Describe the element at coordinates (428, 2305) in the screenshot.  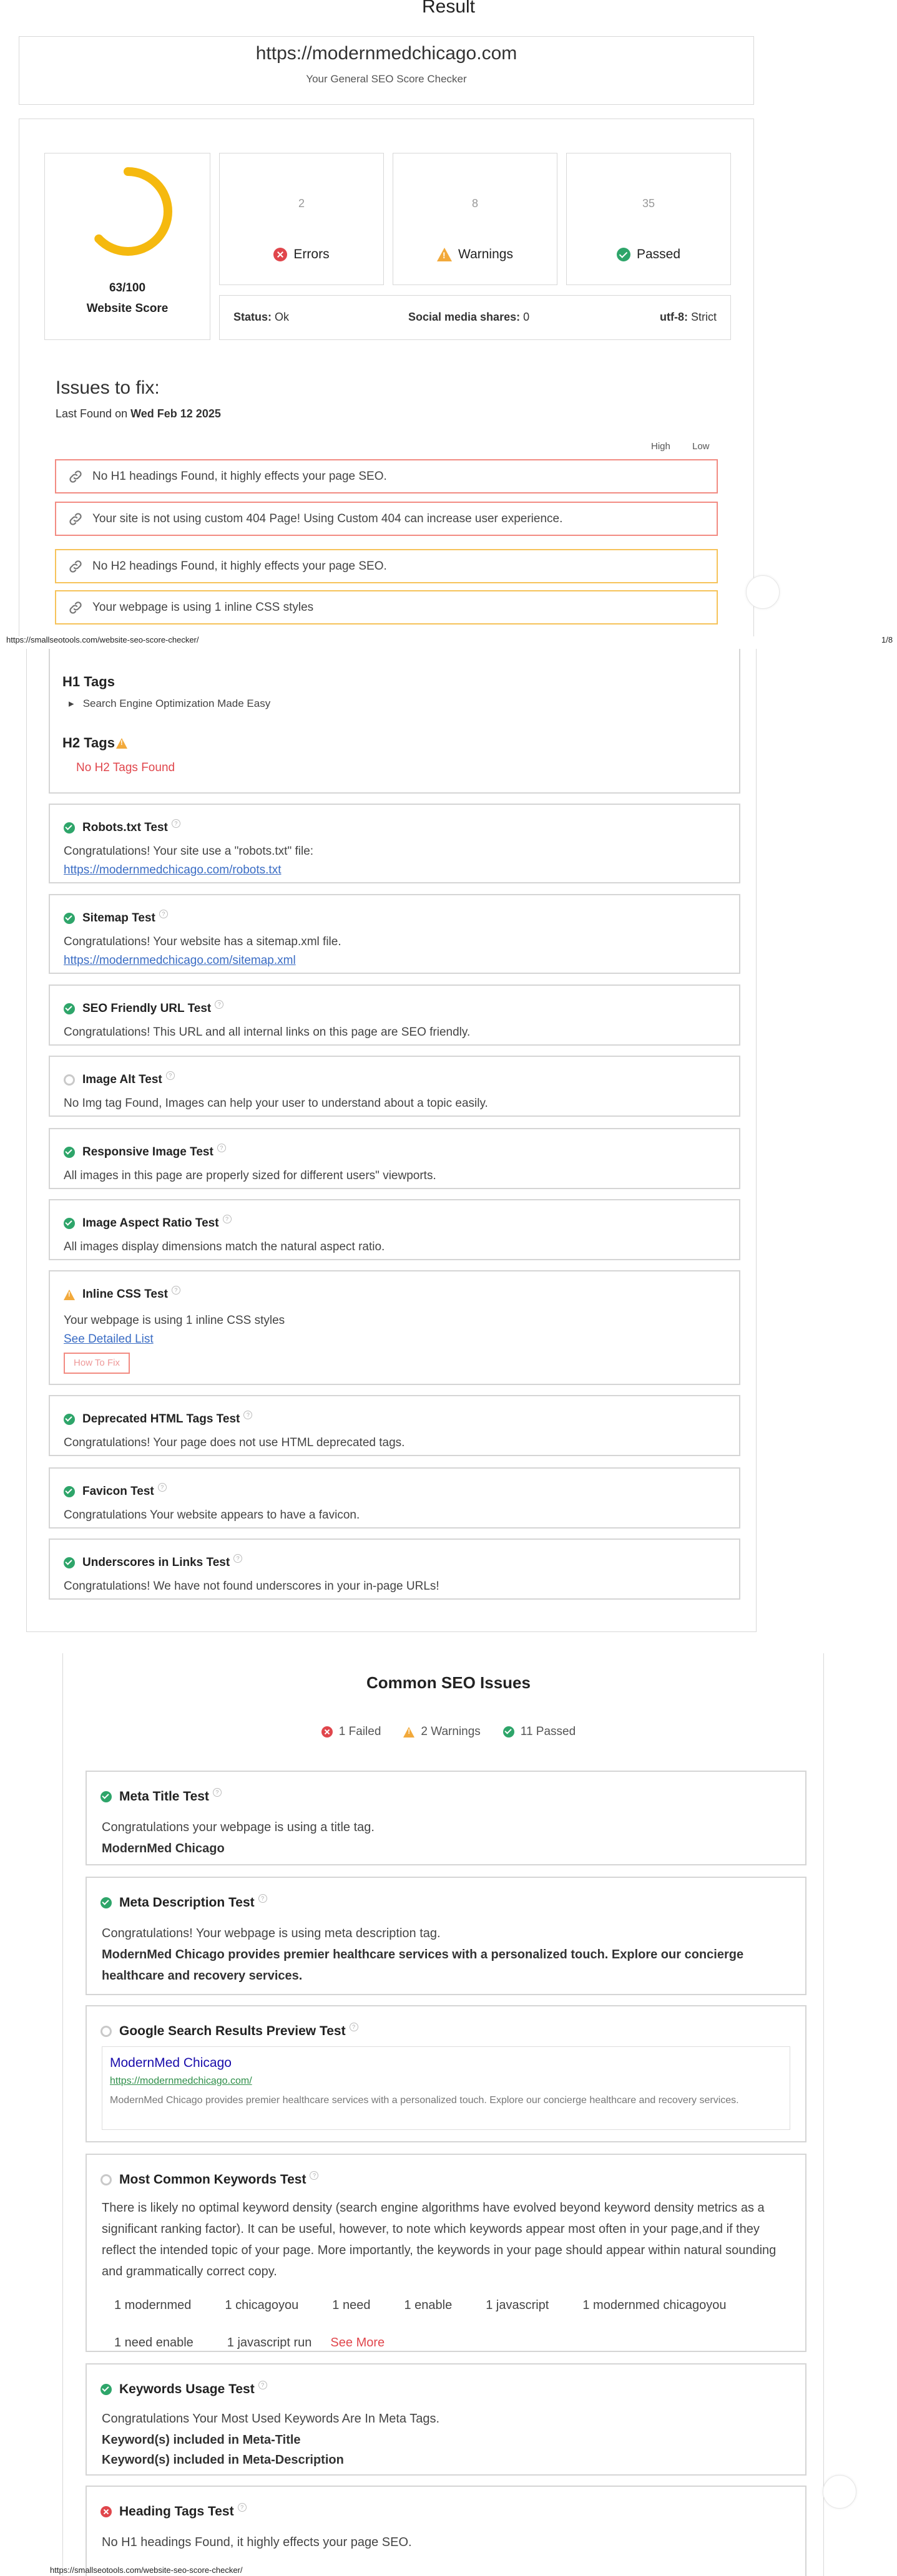
I see `keyword-item: 1 enable` at that location.